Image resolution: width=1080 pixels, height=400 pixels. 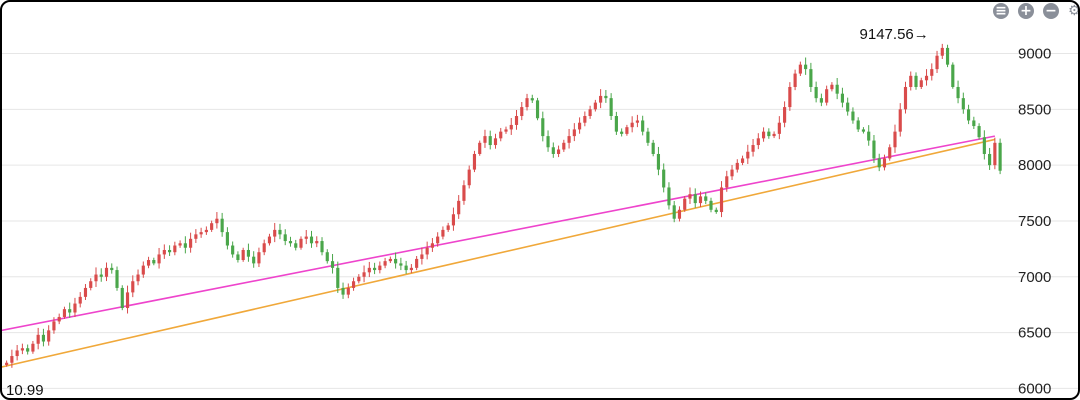 What do you see at coordinates (1001, 11) in the screenshot?
I see `menu-icon: ≡` at bounding box center [1001, 11].